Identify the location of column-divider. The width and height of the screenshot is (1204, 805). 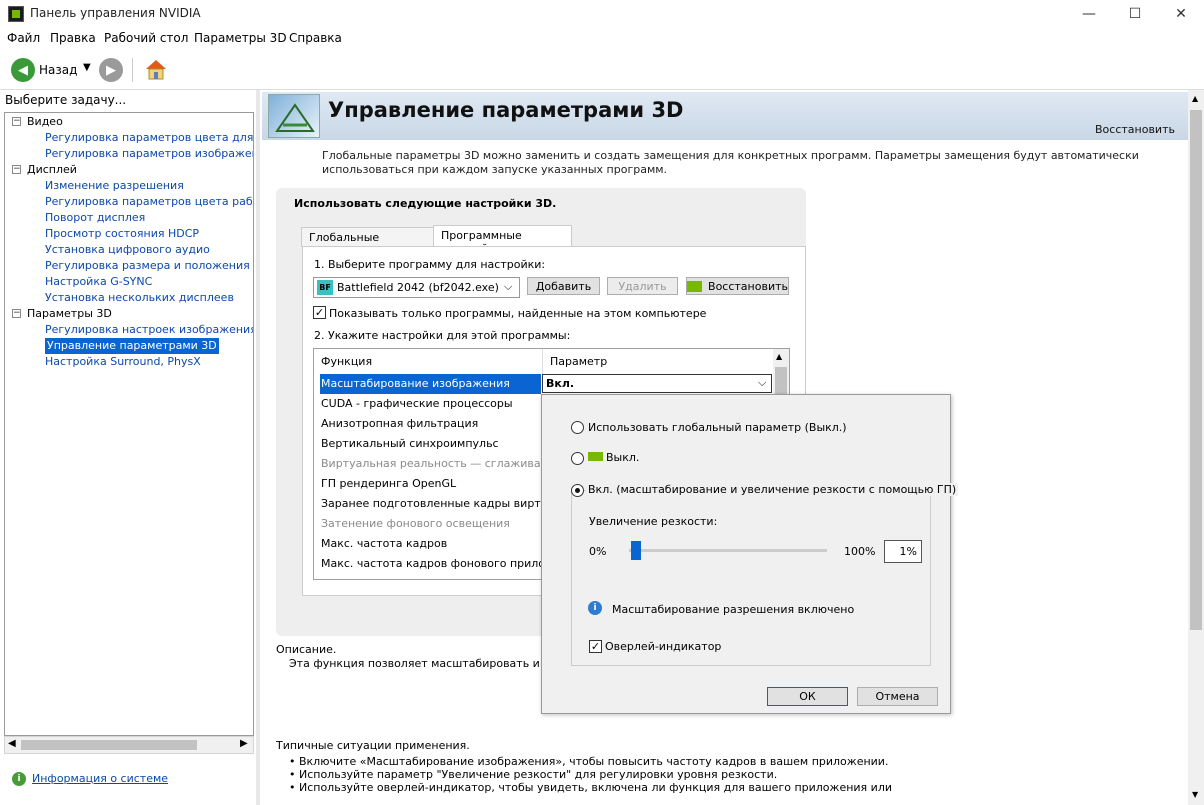
(542, 362).